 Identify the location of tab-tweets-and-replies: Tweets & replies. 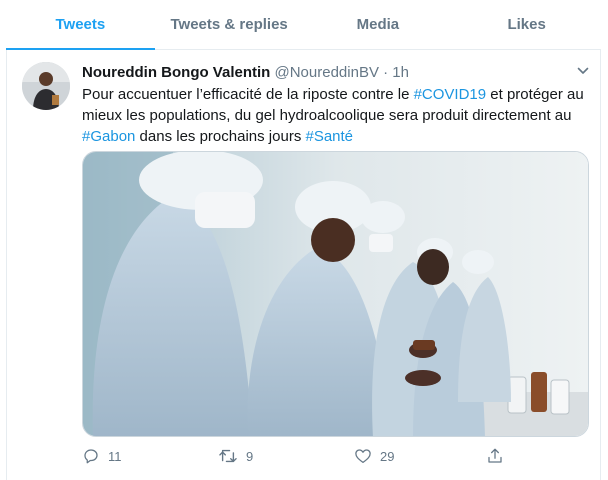
(229, 24).